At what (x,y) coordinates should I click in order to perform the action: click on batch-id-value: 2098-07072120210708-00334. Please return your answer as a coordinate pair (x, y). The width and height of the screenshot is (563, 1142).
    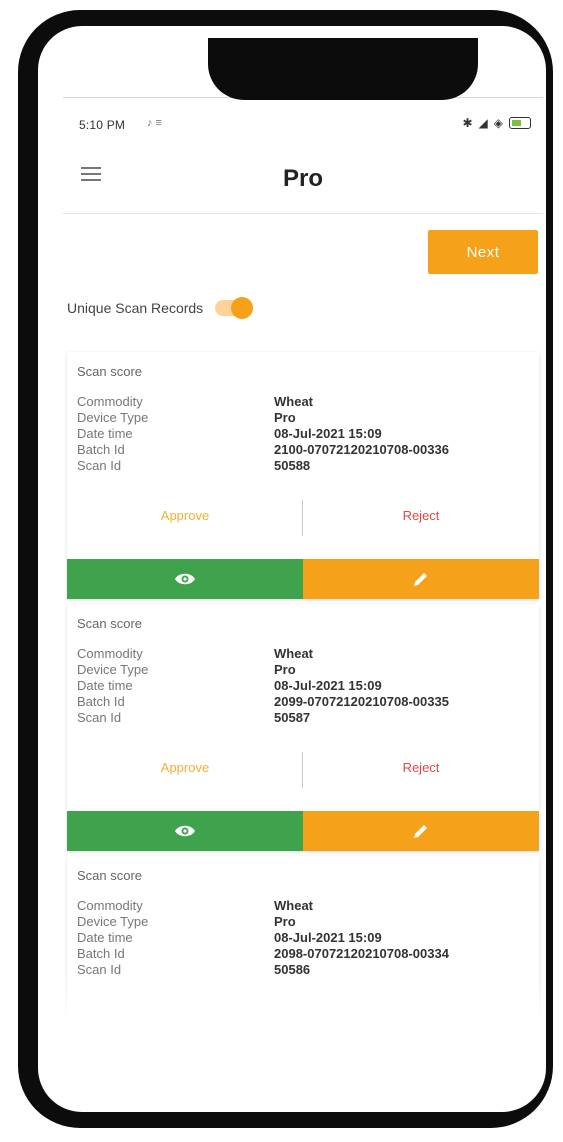
    Looking at the image, I should click on (361, 953).